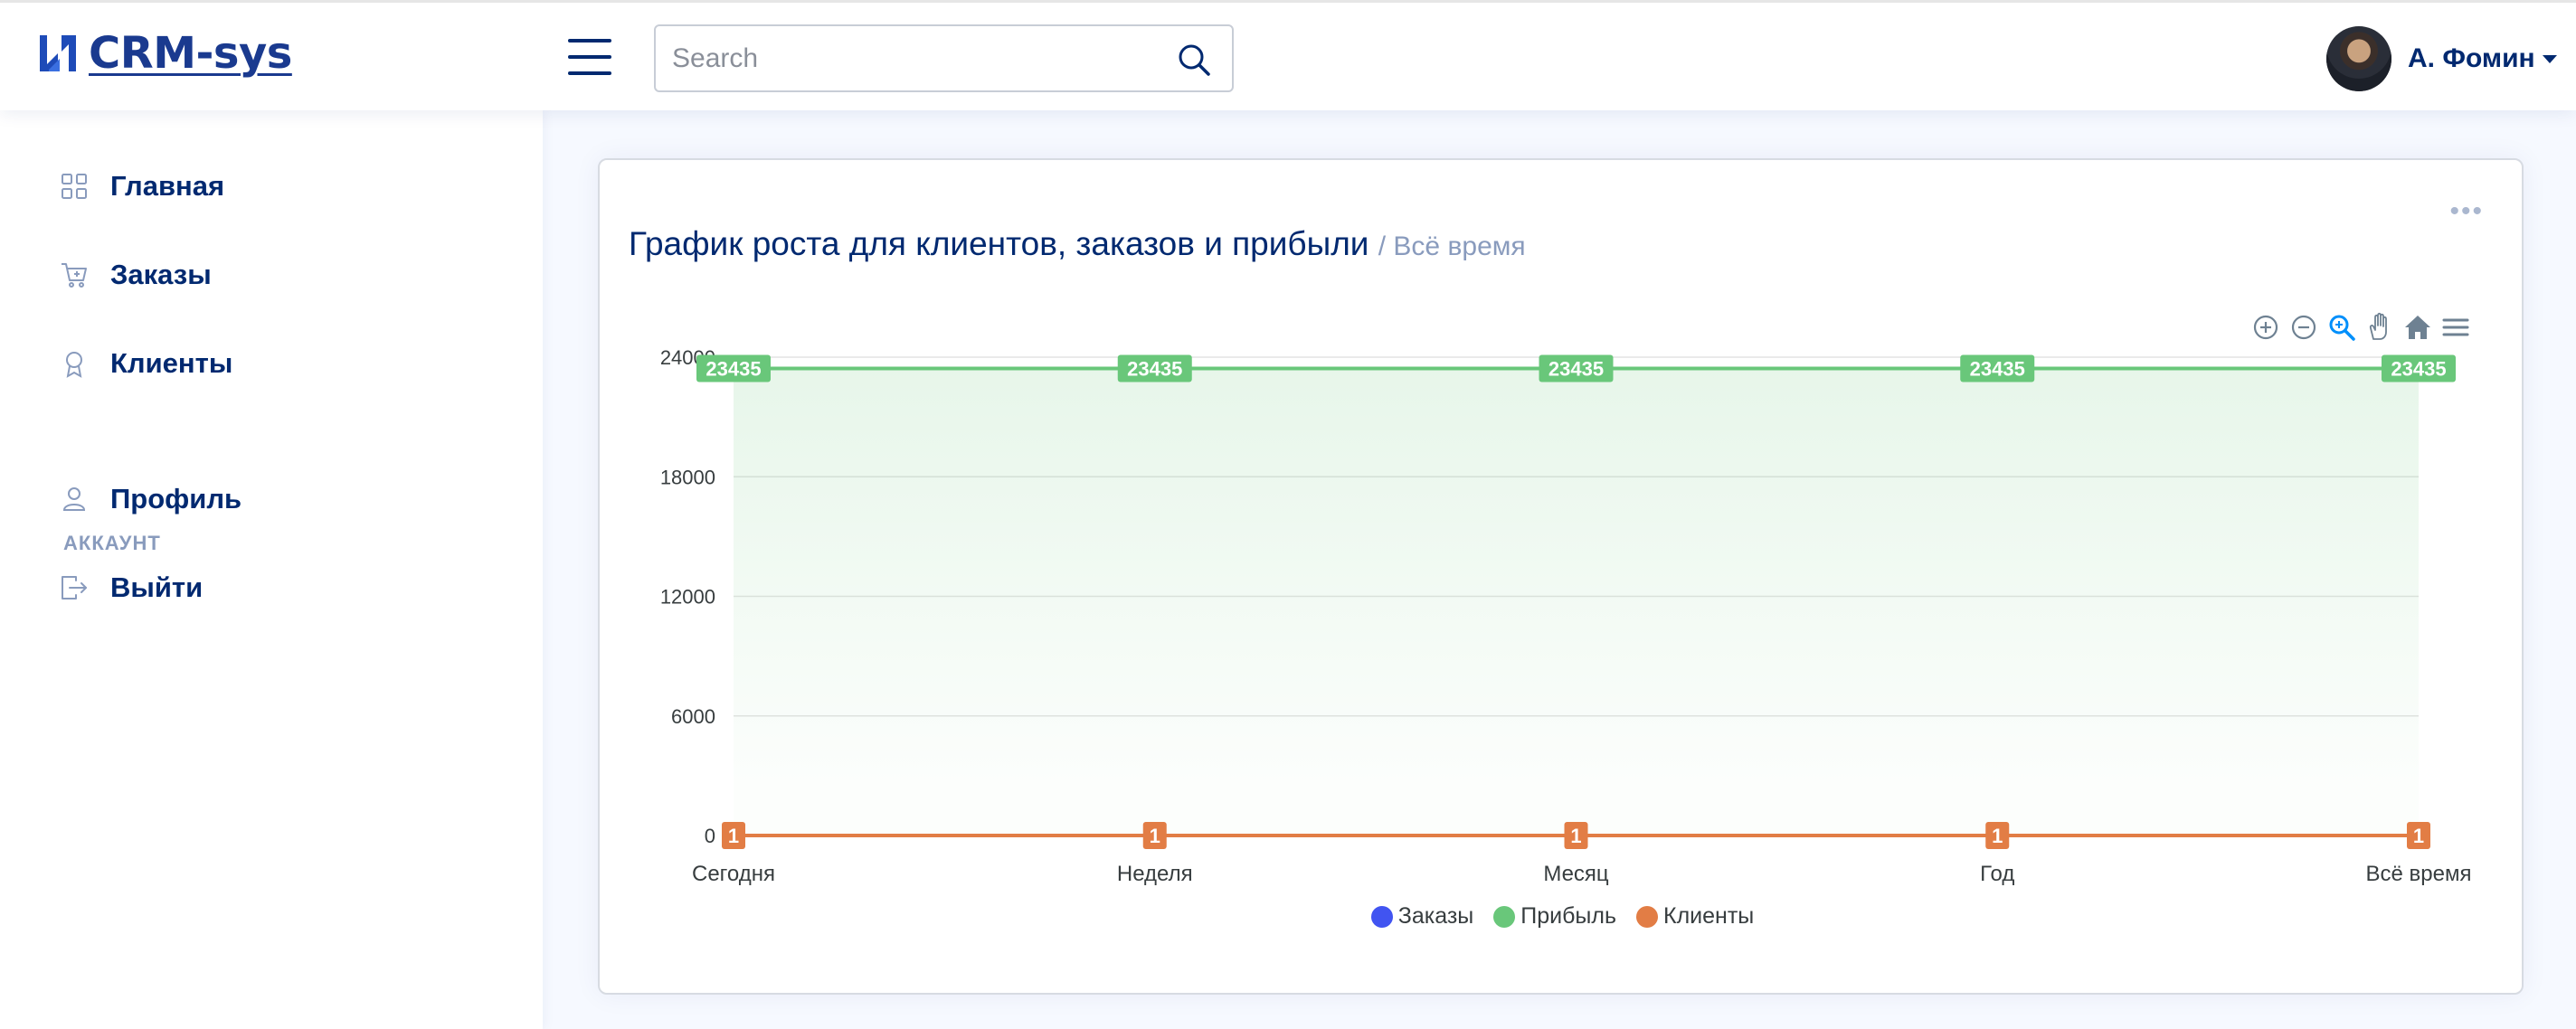 The width and height of the screenshot is (2576, 1029). What do you see at coordinates (176, 498) in the screenshot?
I see `sidebar-item-label: Профиль` at bounding box center [176, 498].